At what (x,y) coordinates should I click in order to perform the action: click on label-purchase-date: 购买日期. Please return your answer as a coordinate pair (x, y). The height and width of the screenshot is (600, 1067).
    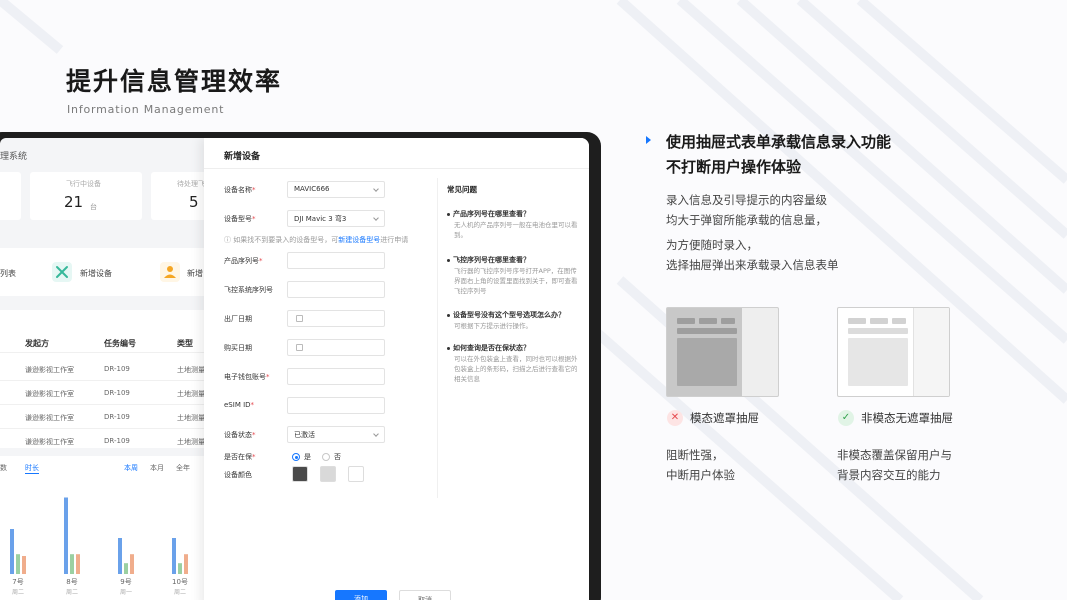
    Looking at the image, I should click on (238, 348).